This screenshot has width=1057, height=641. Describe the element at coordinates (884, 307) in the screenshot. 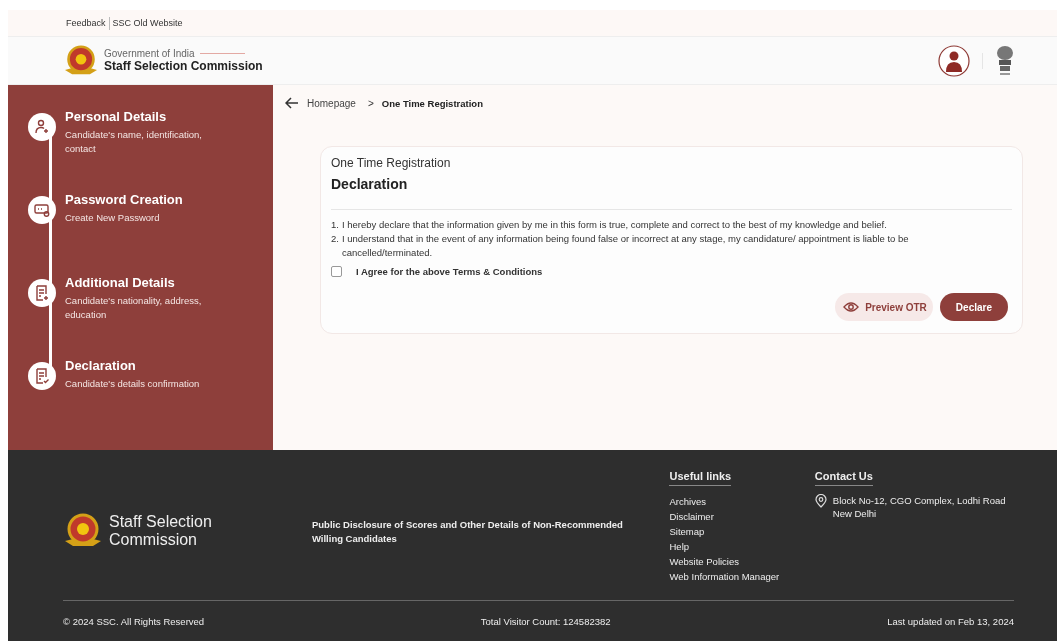

I see `preview-button: Preview OTR` at that location.